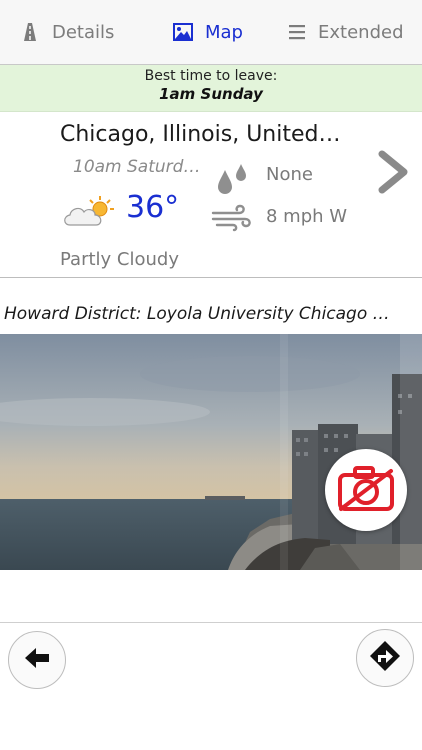 This screenshot has height=750, width=422. Describe the element at coordinates (297, 32) in the screenshot. I see `menu-icon` at that location.